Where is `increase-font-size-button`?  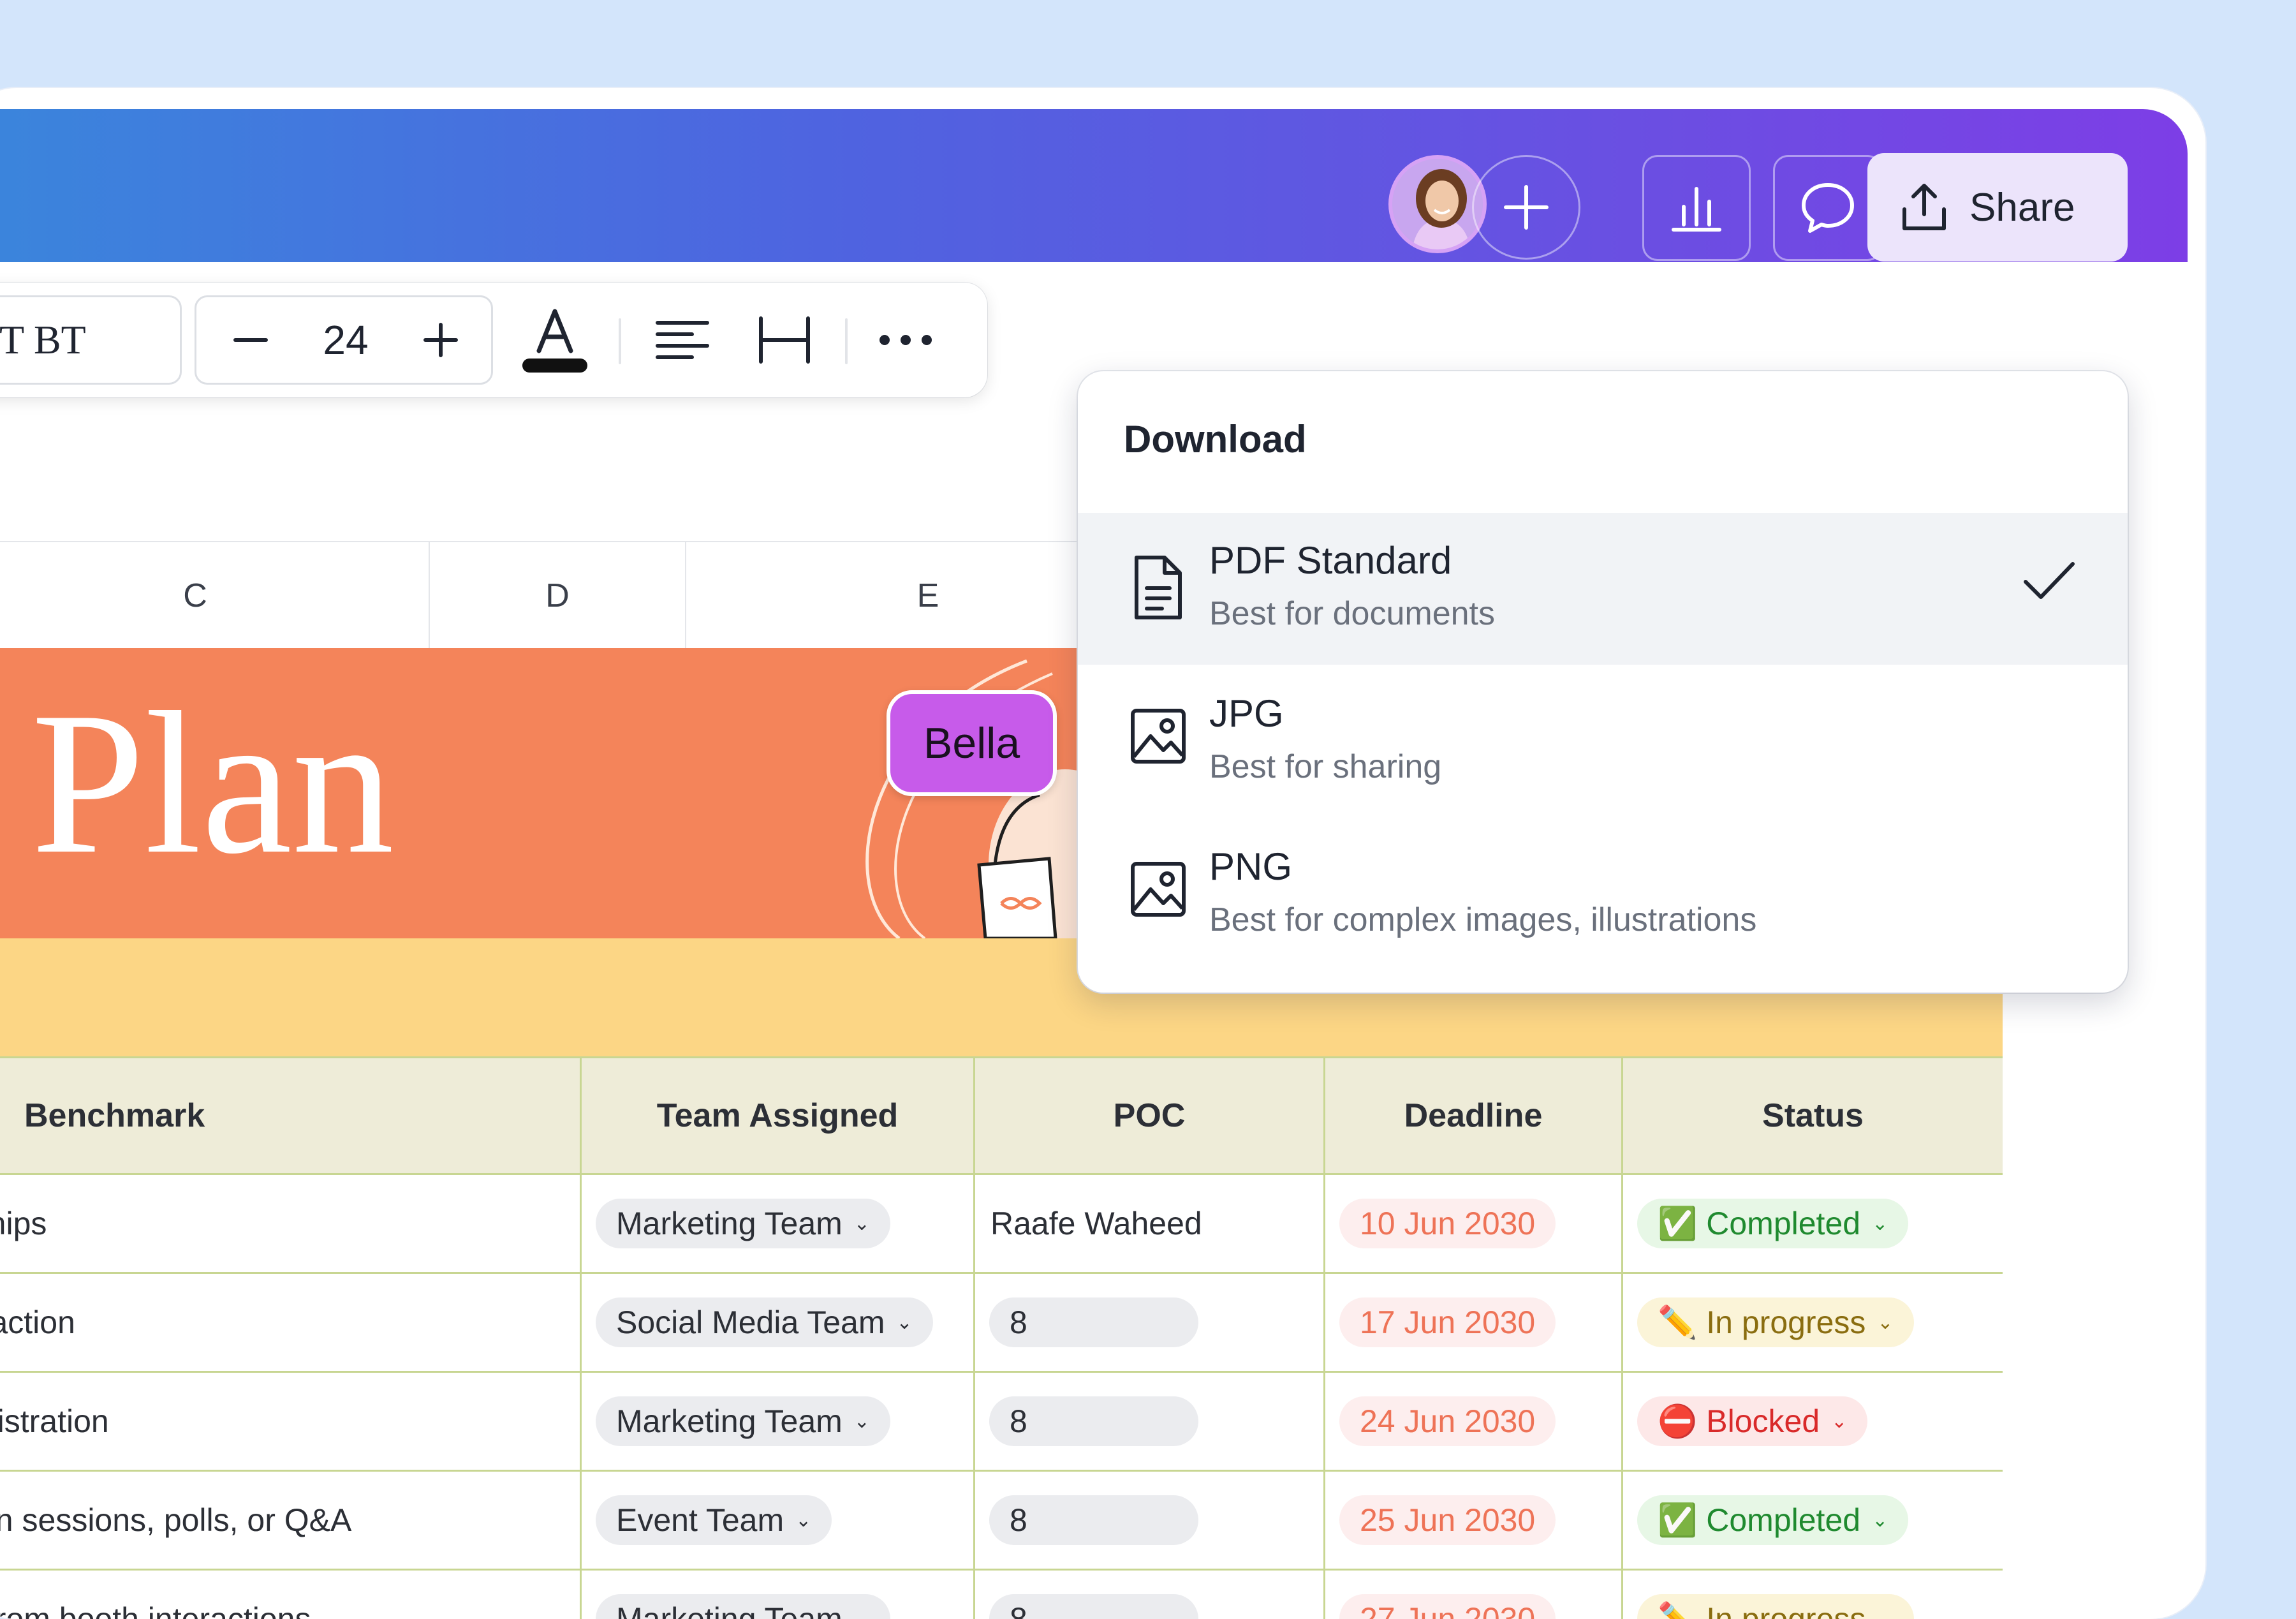
increase-font-size-button is located at coordinates (441, 340).